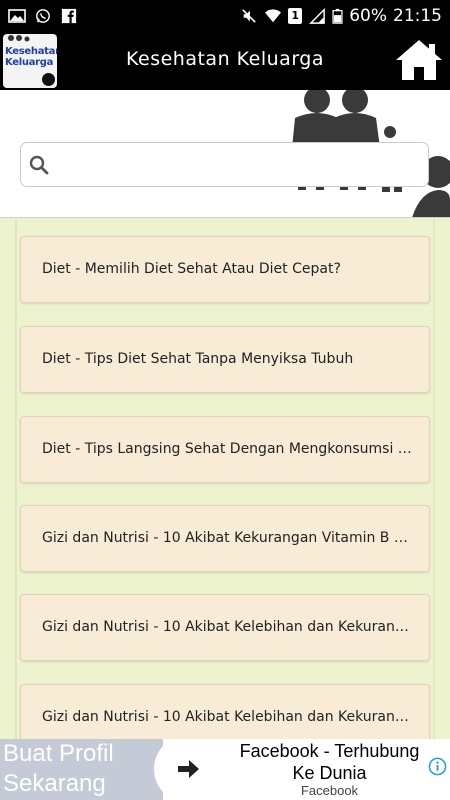 Image resolution: width=450 pixels, height=800 pixels. I want to click on app-title: Kesehatan Keluarga, so click(225, 59).